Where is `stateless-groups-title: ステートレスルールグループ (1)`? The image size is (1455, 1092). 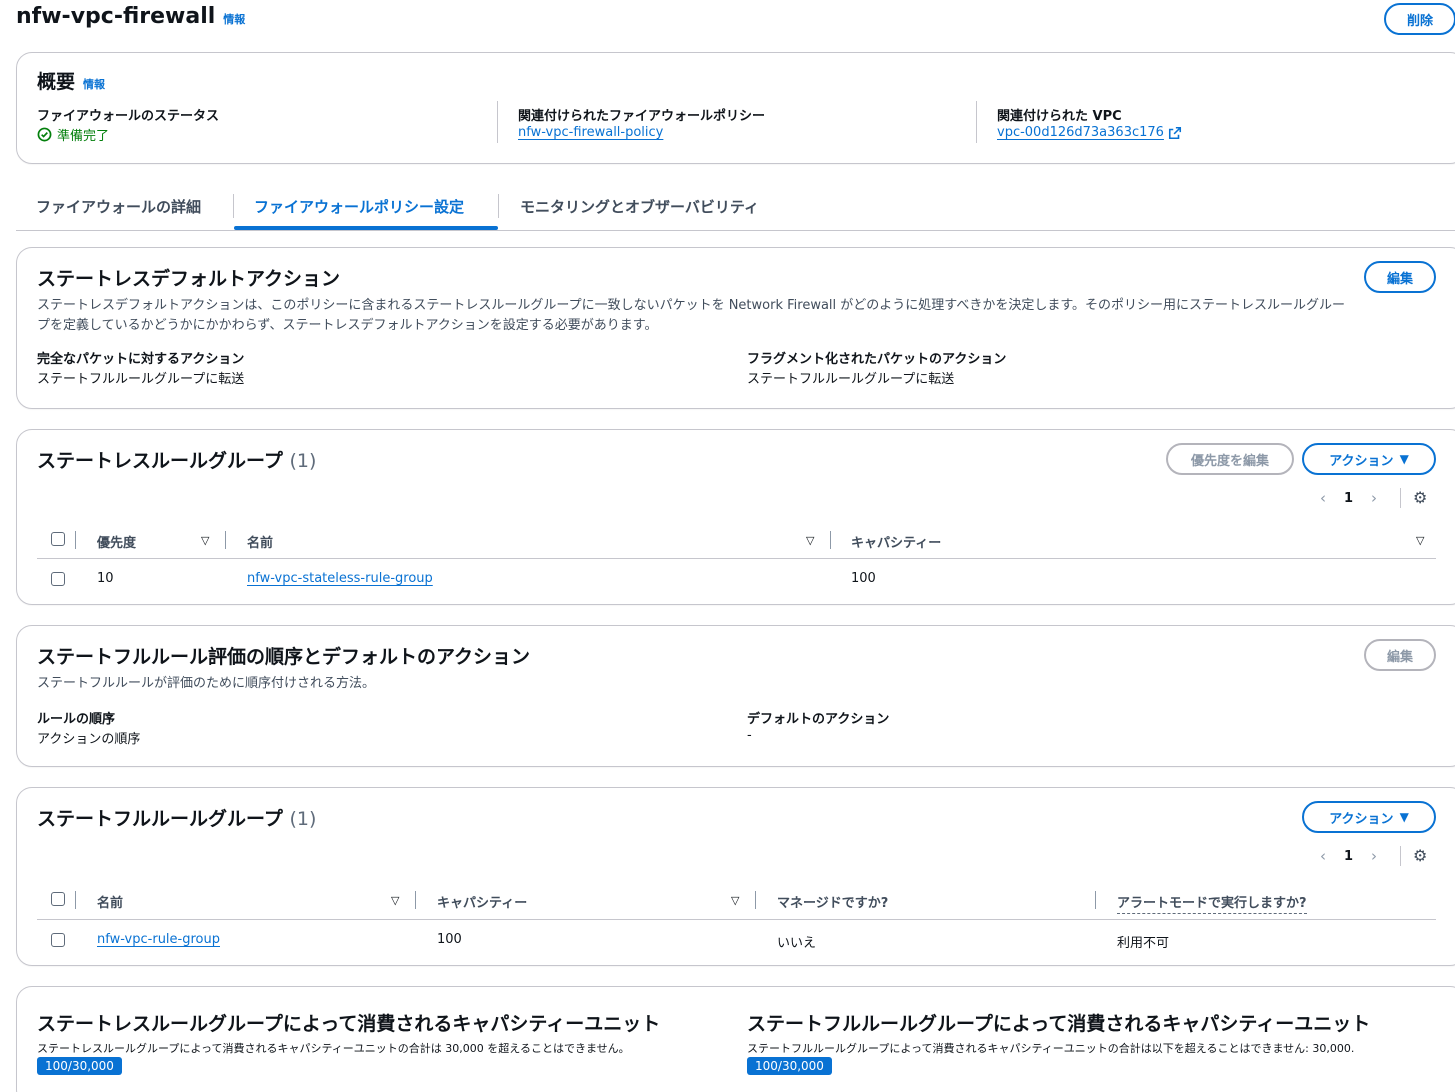 stateless-groups-title: ステートレスルールグループ (1) is located at coordinates (176, 459).